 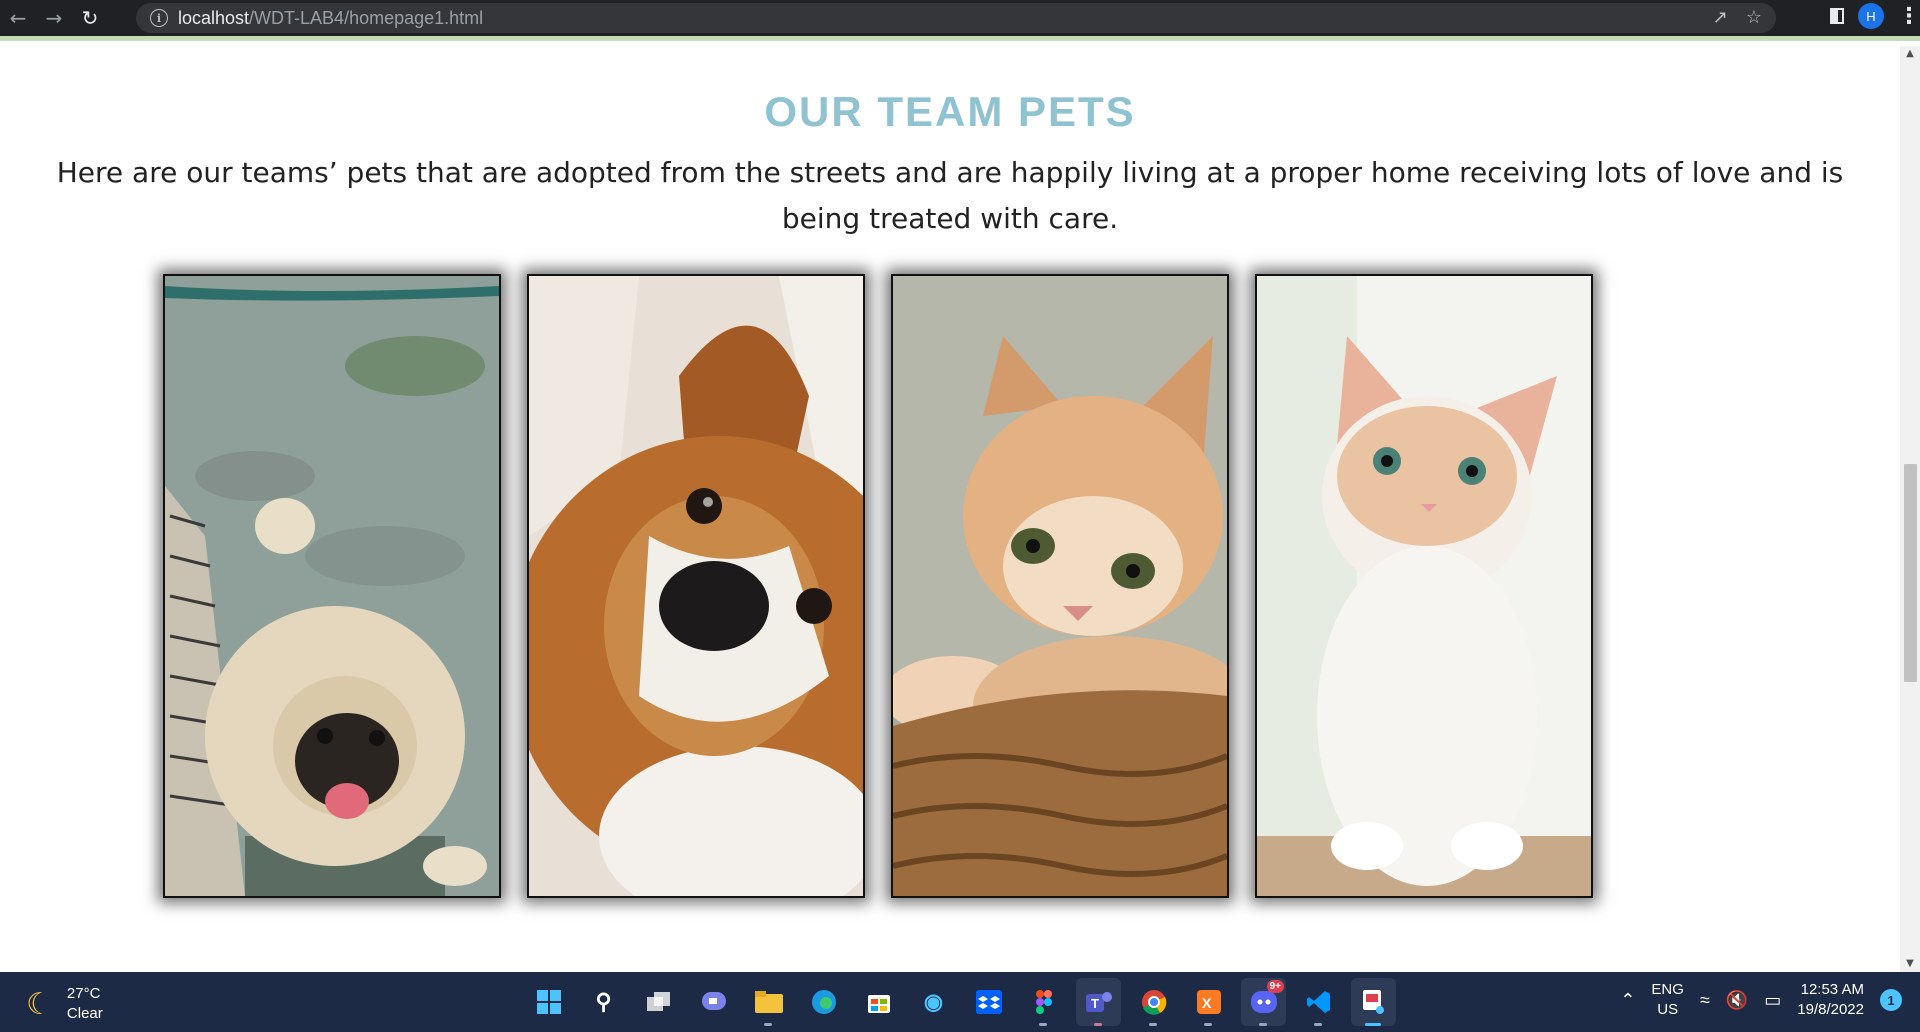 I want to click on discord-icon: 9+, so click(x=1263, y=1002).